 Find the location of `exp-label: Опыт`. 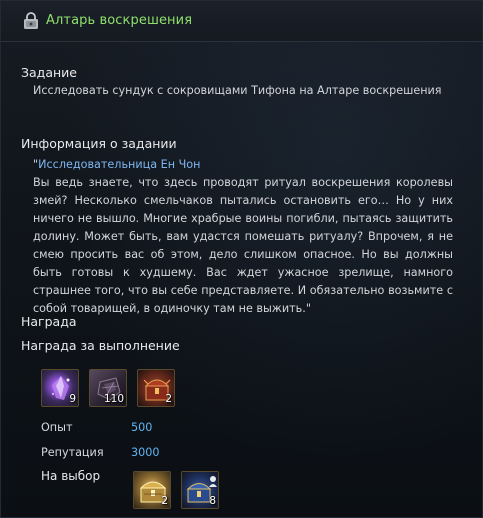

exp-label: Опыт is located at coordinates (57, 427).